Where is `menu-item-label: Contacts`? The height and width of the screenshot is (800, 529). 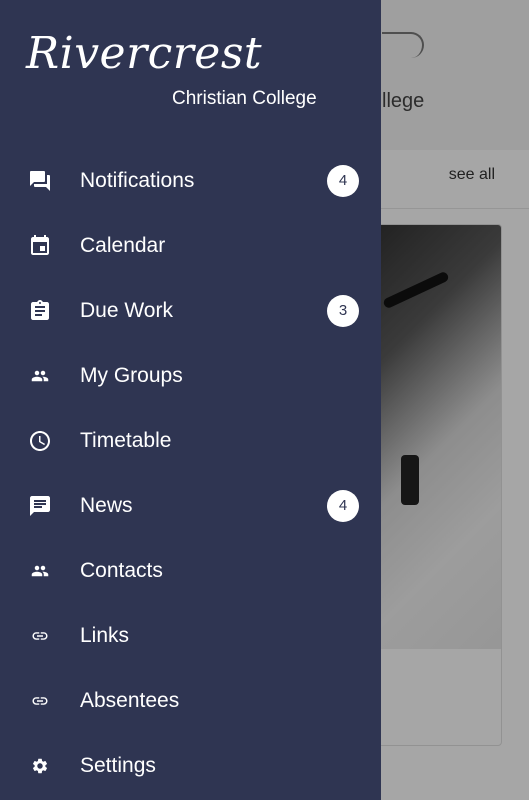 menu-item-label: Contacts is located at coordinates (121, 570).